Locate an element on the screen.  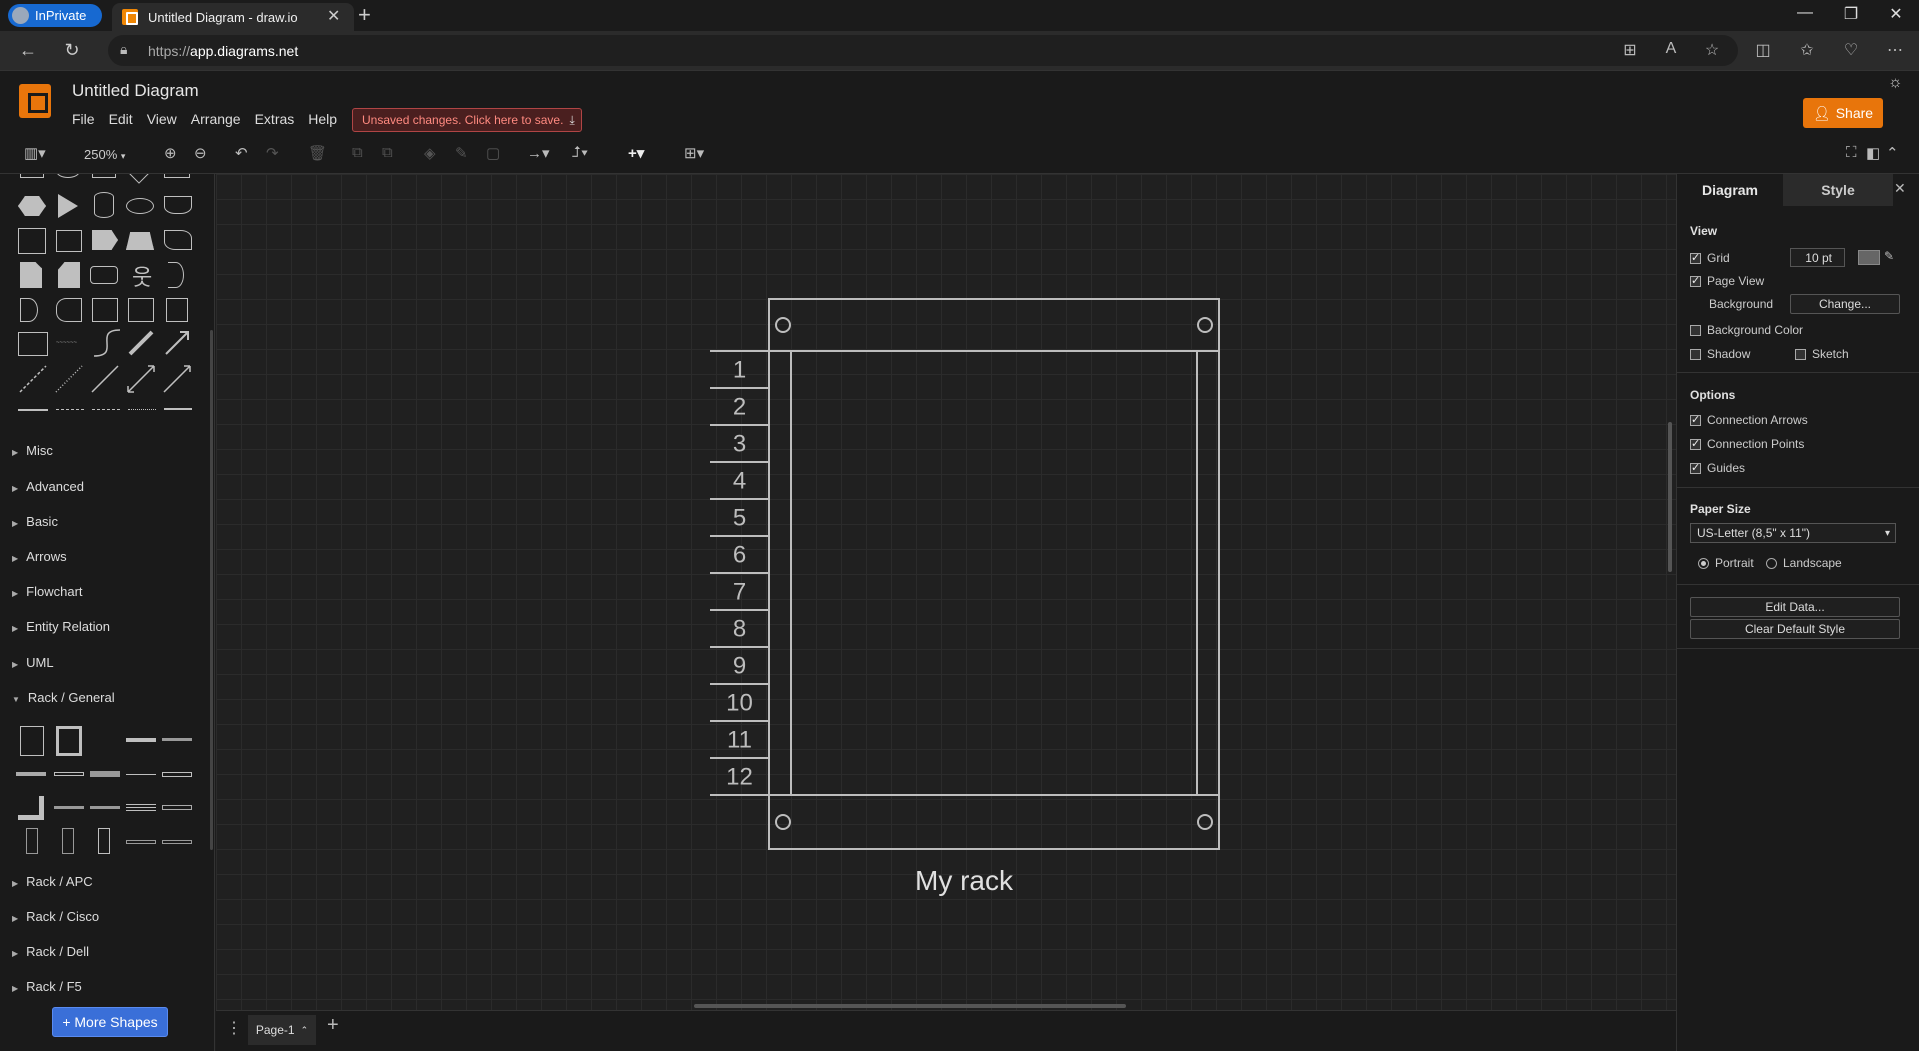
back-icon: ← is located at coordinates (28, 50).